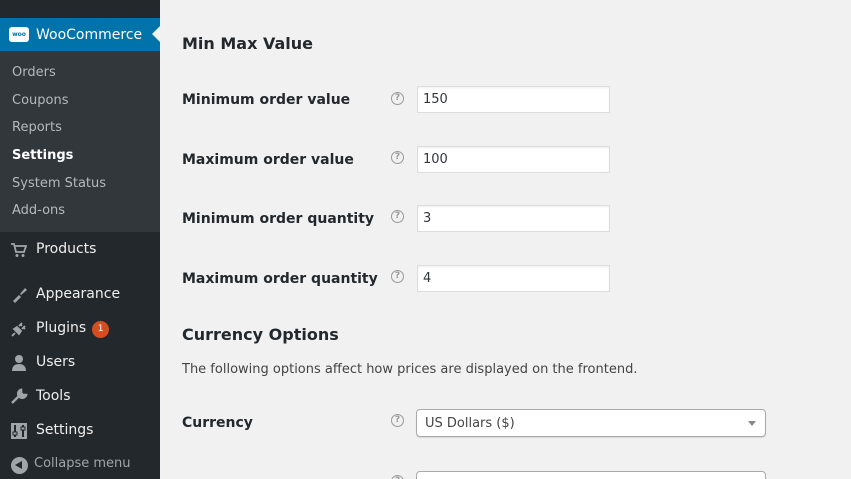 Image resolution: width=851 pixels, height=479 pixels. Describe the element at coordinates (278, 219) in the screenshot. I see `field-label-min-order-quantity: Minimum order quantity` at that location.